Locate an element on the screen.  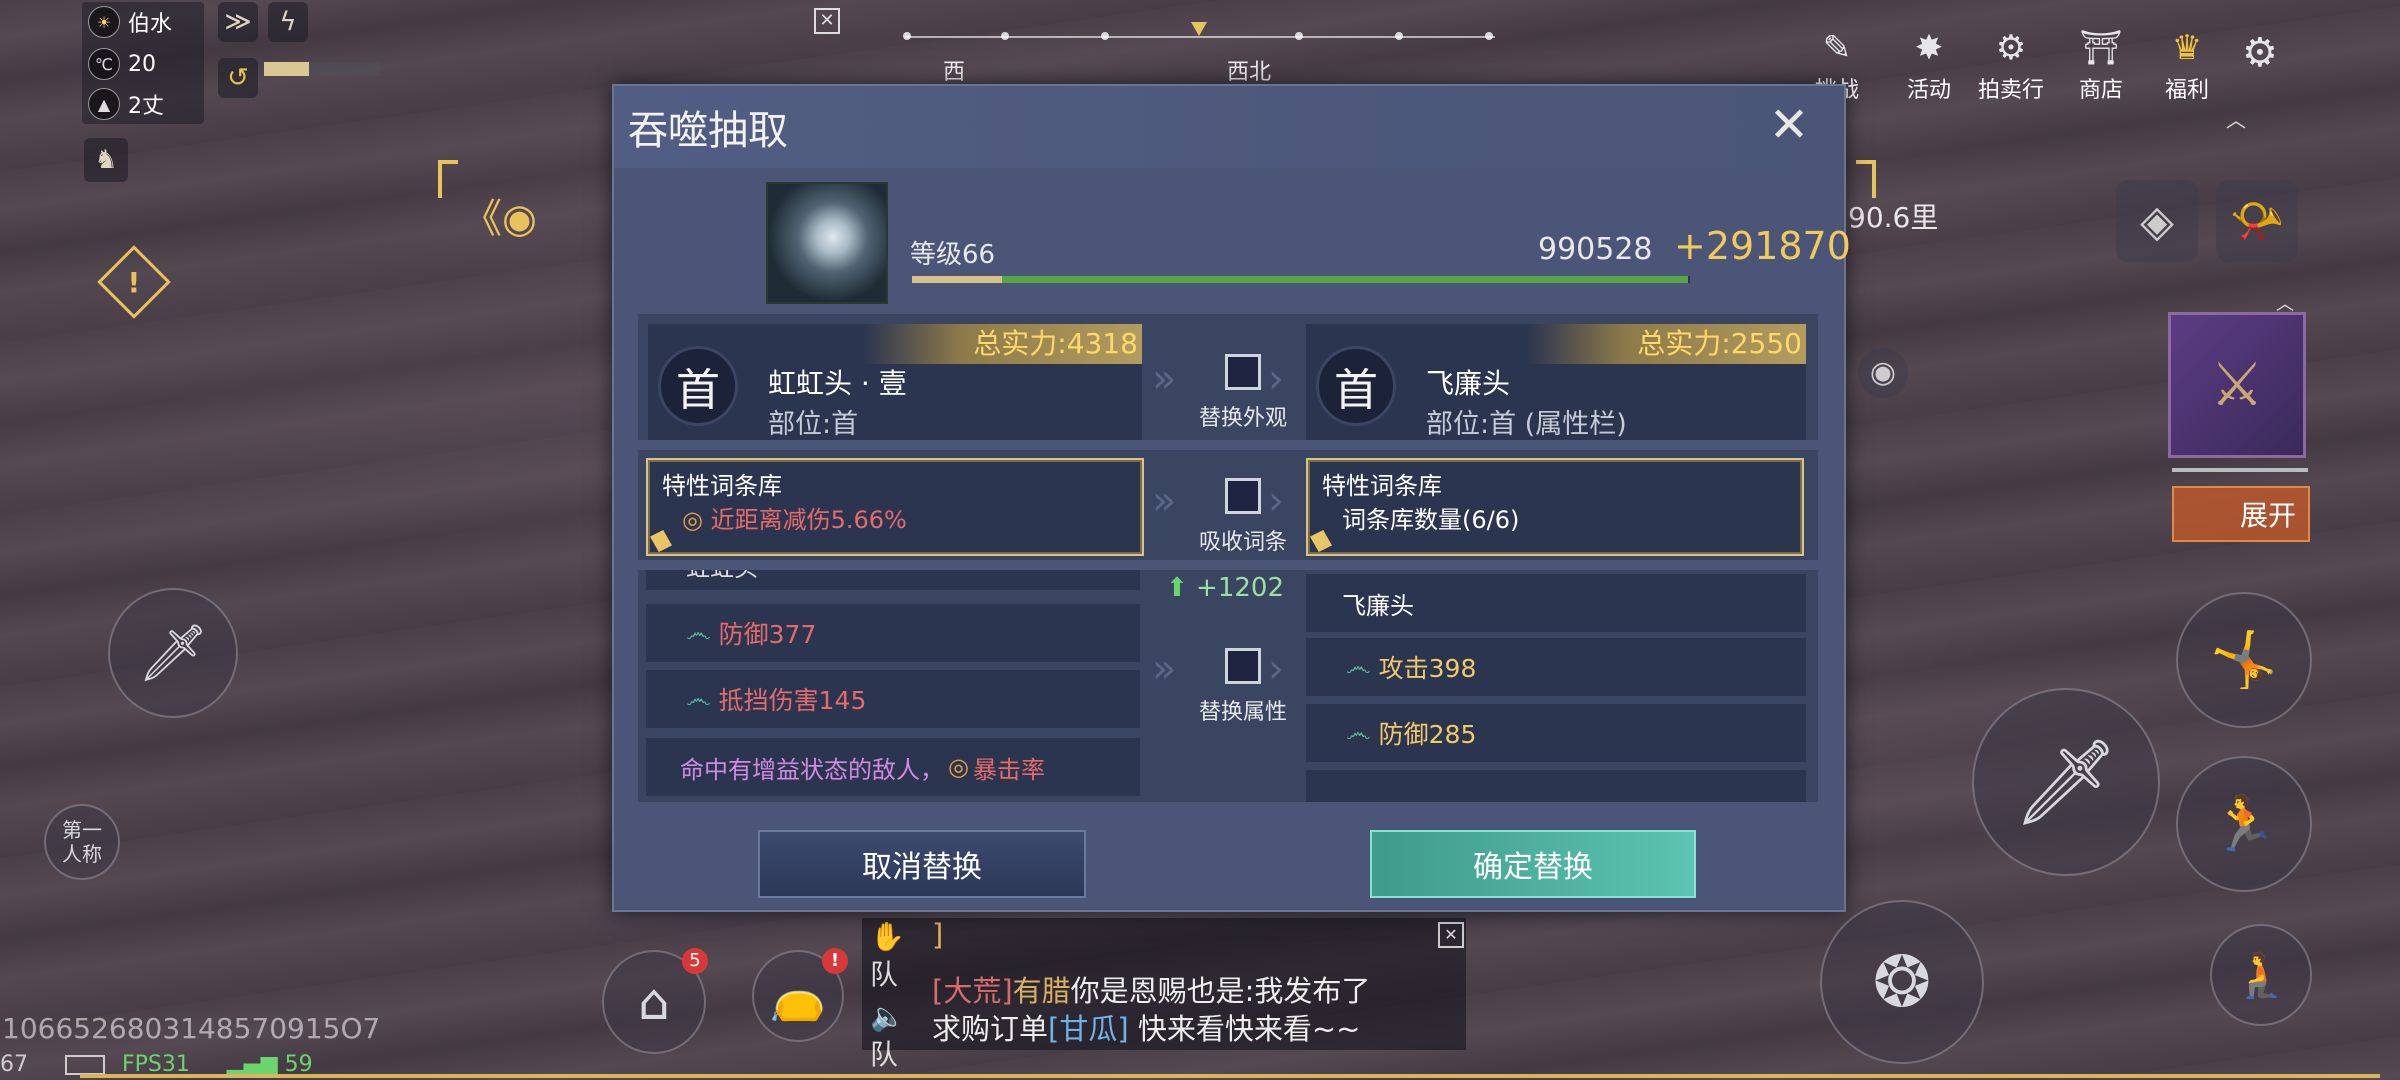
team-speaker-button: 🔈队 is located at coordinates (898, 1035).